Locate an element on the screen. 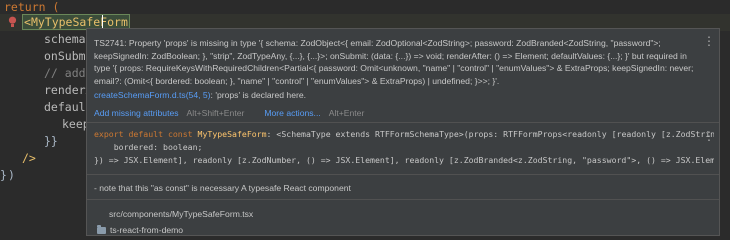 Image resolution: width=730 pixels, height=240 pixels. project-name: ts-react-from-demo is located at coordinates (147, 230).